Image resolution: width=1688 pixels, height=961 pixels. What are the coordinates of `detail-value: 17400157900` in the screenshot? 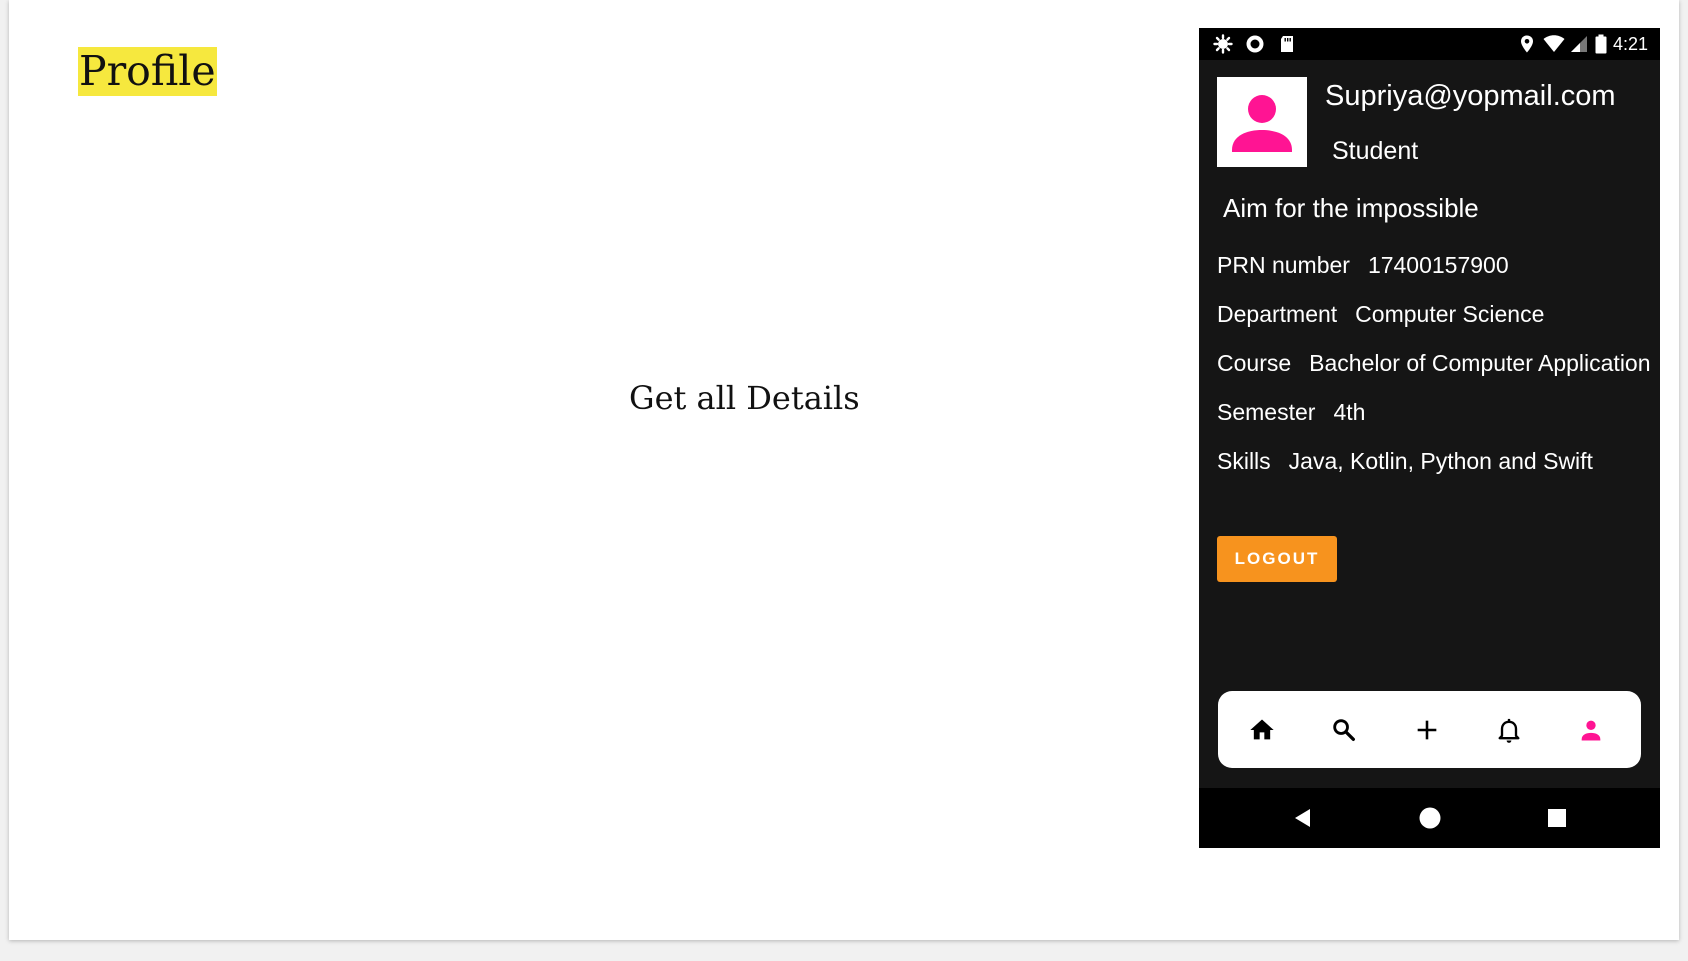 It's located at (1438, 265).